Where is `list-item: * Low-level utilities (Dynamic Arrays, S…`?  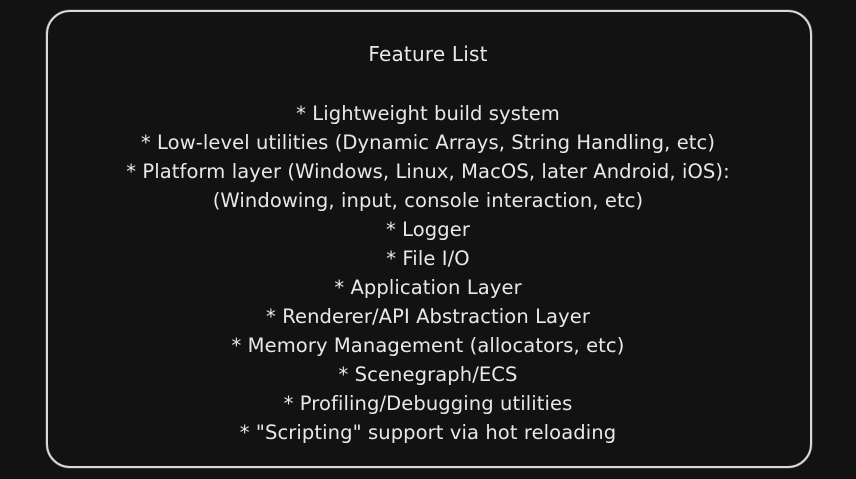 list-item: * Low-level utilities (Dynamic Arrays, S… is located at coordinates (428, 142).